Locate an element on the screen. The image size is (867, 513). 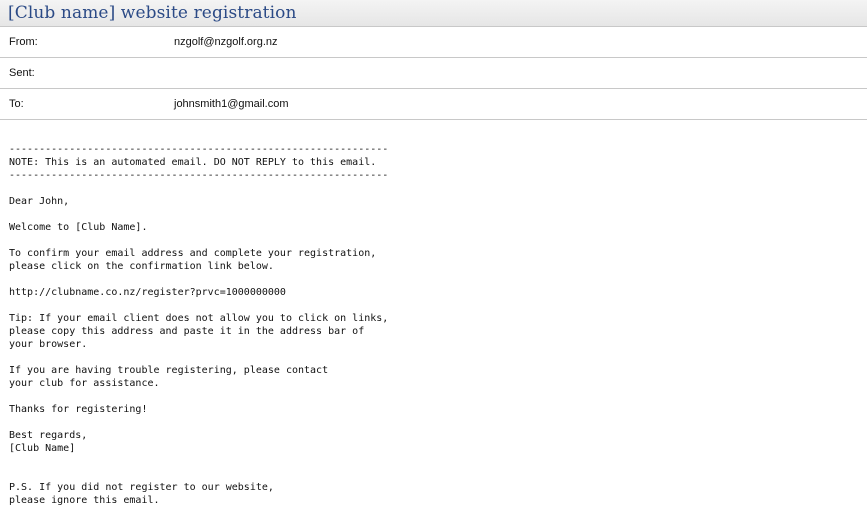
email-subject-title: [Club name] website registration is located at coordinates (152, 13).